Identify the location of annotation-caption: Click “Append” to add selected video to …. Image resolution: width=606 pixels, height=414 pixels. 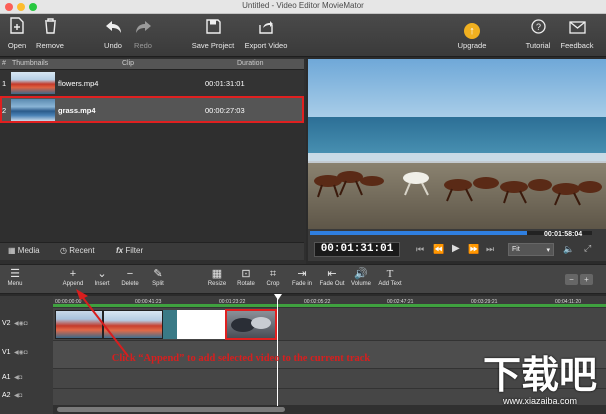
(241, 358).